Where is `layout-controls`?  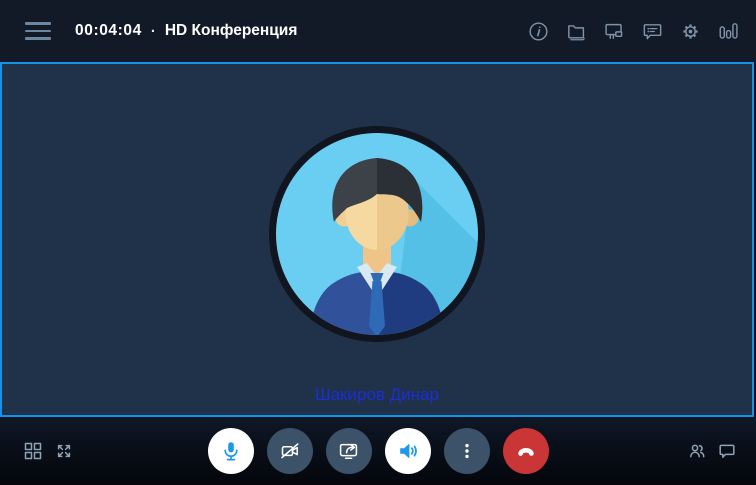
layout-controls is located at coordinates (48, 451).